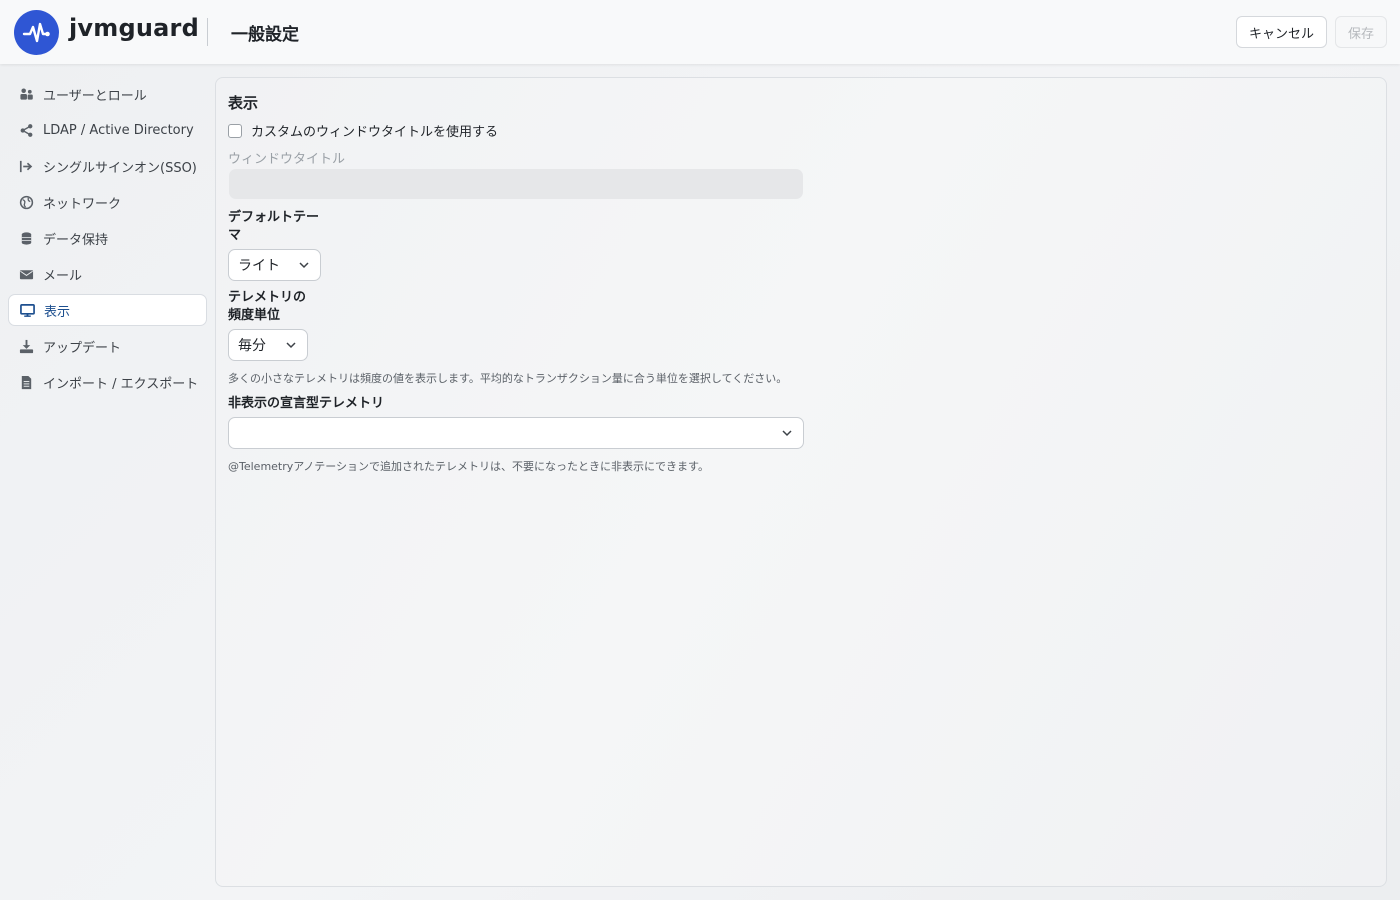 The width and height of the screenshot is (1400, 900). What do you see at coordinates (26, 166) in the screenshot?
I see `sign-in-icon` at bounding box center [26, 166].